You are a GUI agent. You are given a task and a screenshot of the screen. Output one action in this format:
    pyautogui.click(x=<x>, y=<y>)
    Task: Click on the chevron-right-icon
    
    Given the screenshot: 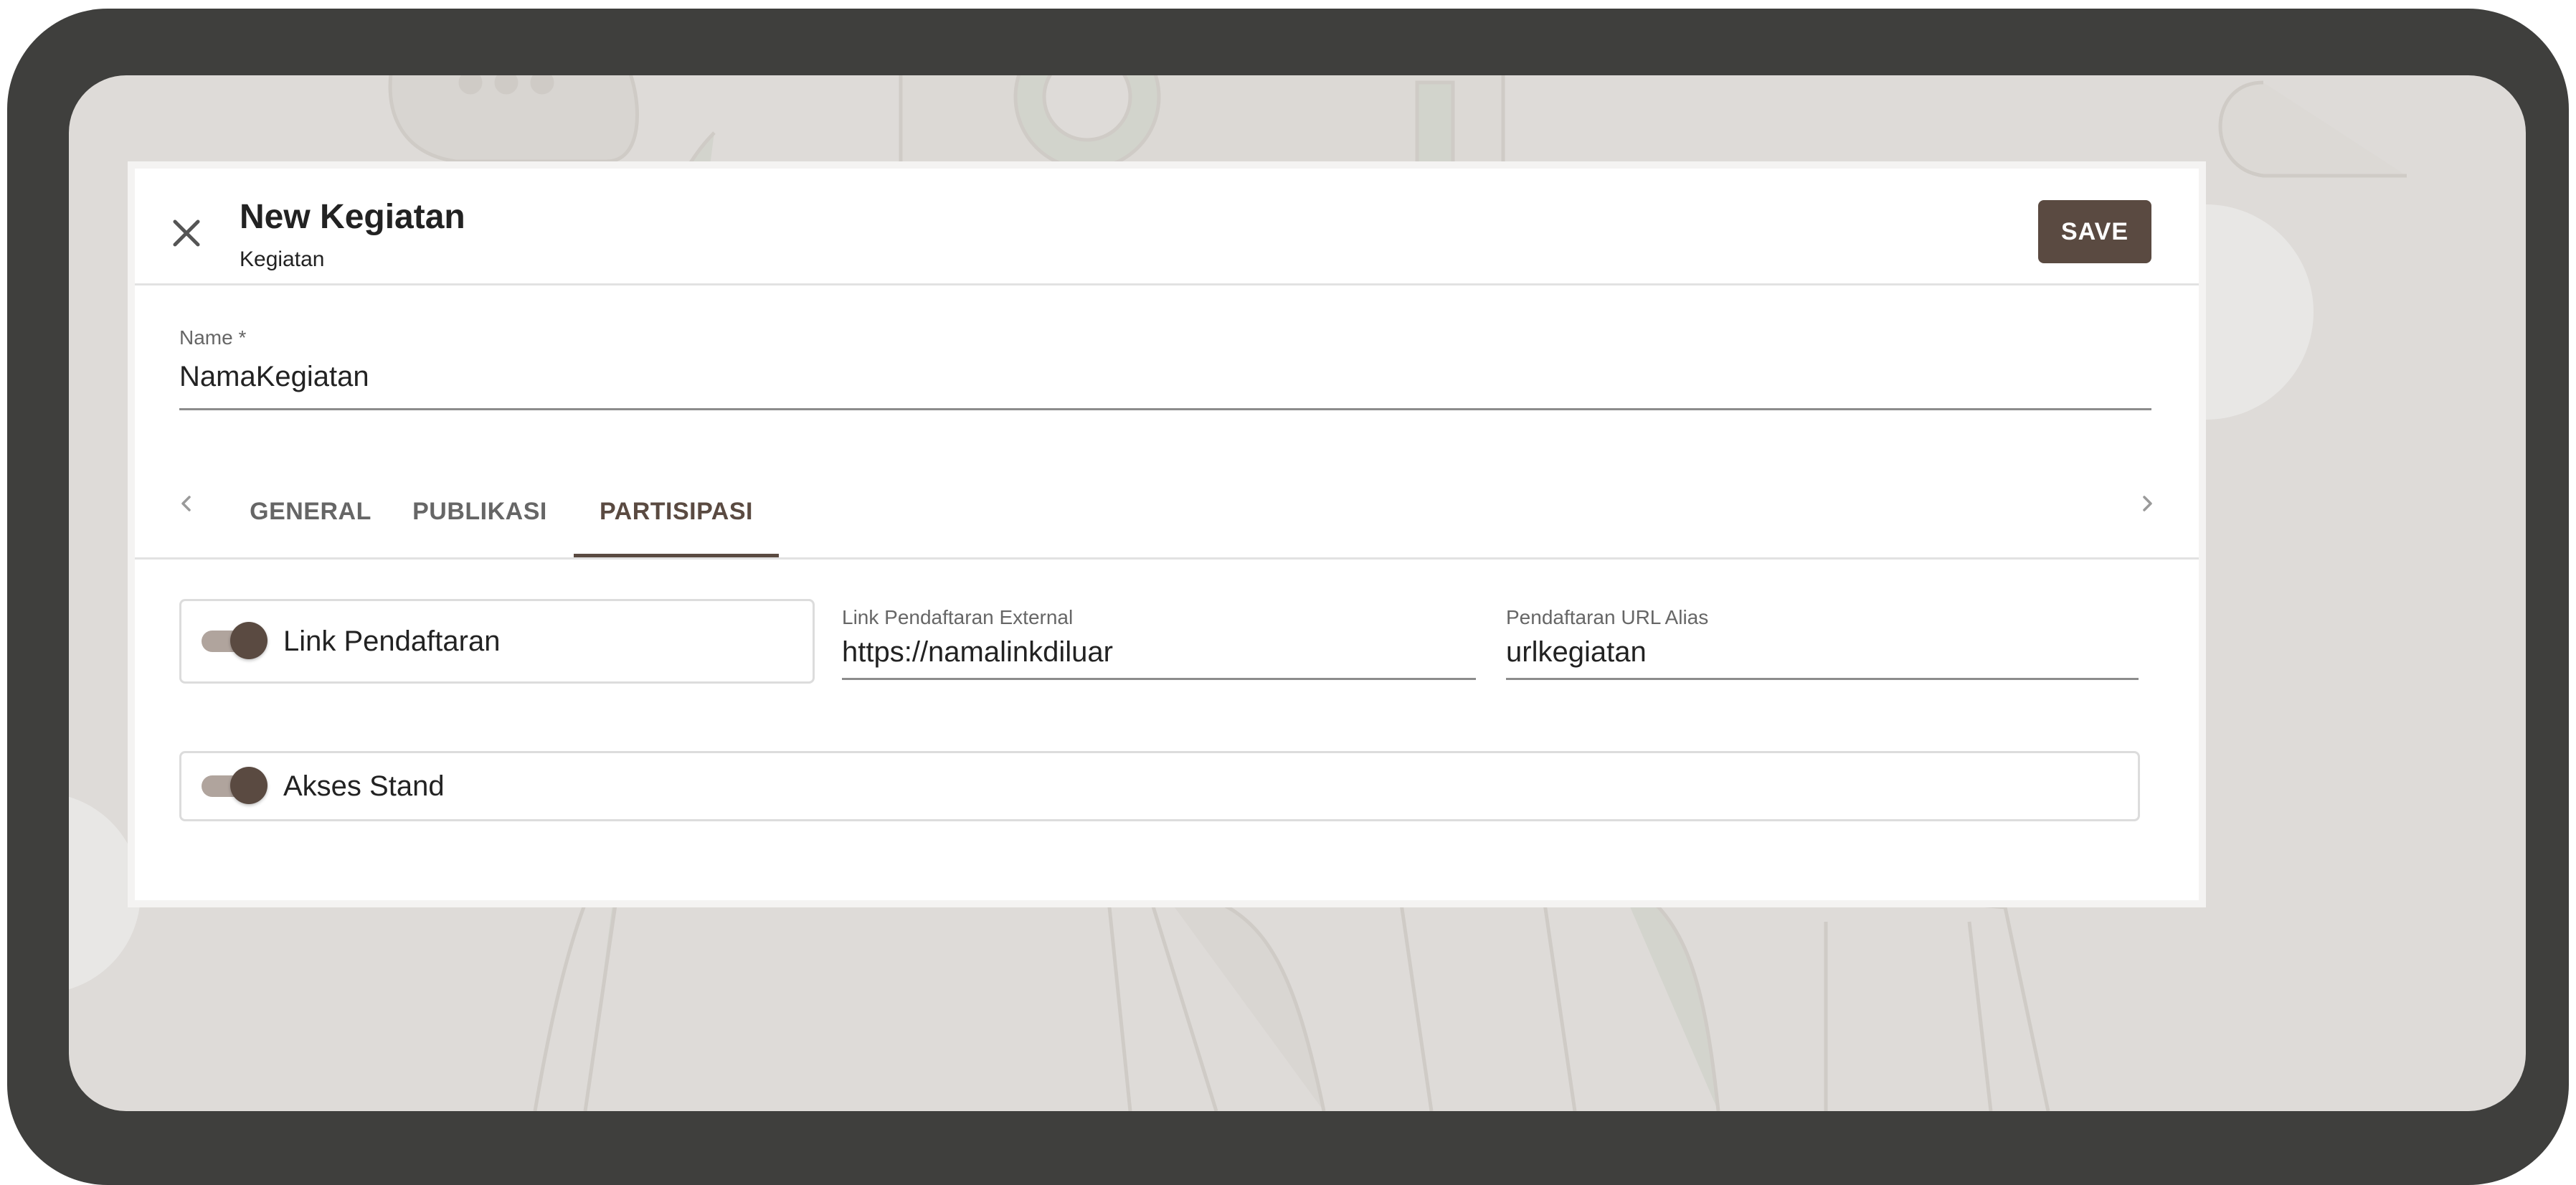 What is the action you would take?
    pyautogui.click(x=2147, y=504)
    